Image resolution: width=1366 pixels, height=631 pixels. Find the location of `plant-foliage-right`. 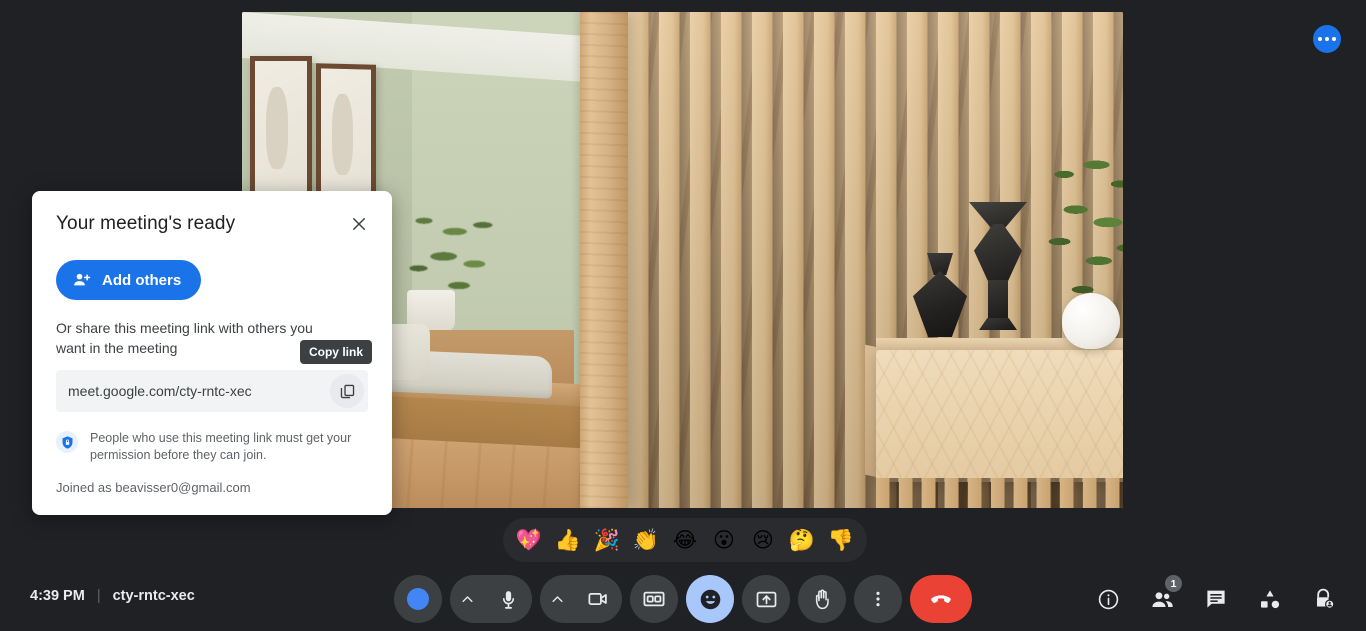

plant-foliage-right is located at coordinates (1077, 232).